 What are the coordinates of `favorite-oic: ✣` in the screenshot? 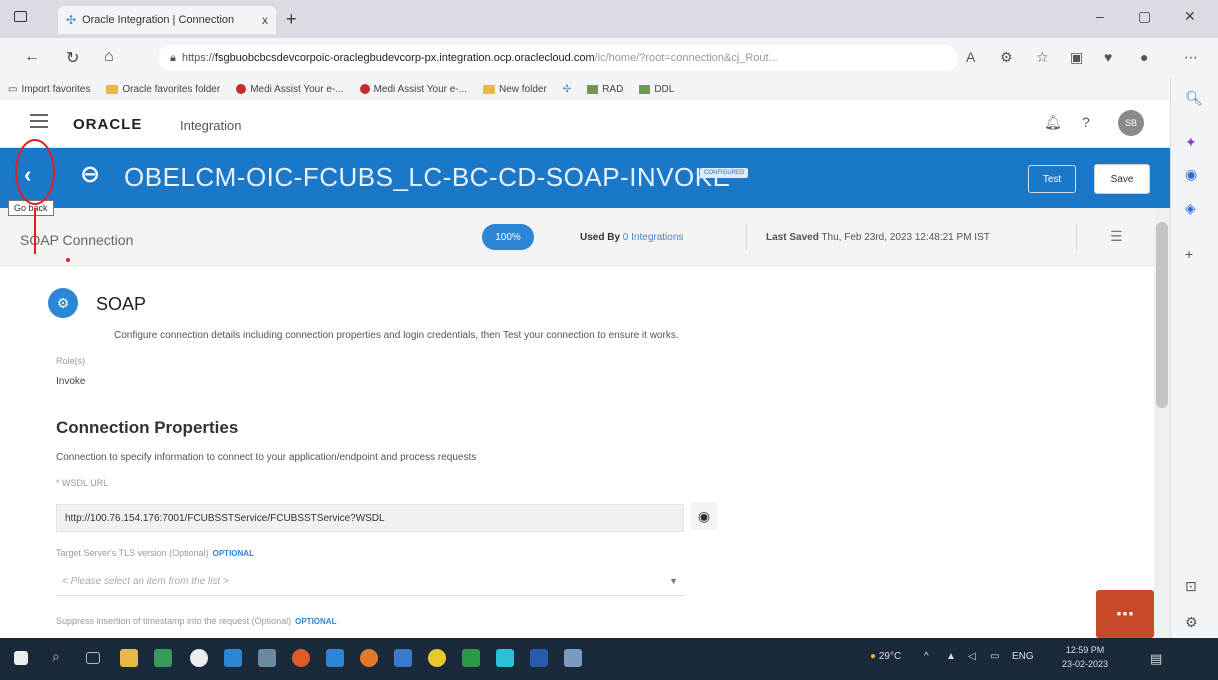 It's located at (567, 89).